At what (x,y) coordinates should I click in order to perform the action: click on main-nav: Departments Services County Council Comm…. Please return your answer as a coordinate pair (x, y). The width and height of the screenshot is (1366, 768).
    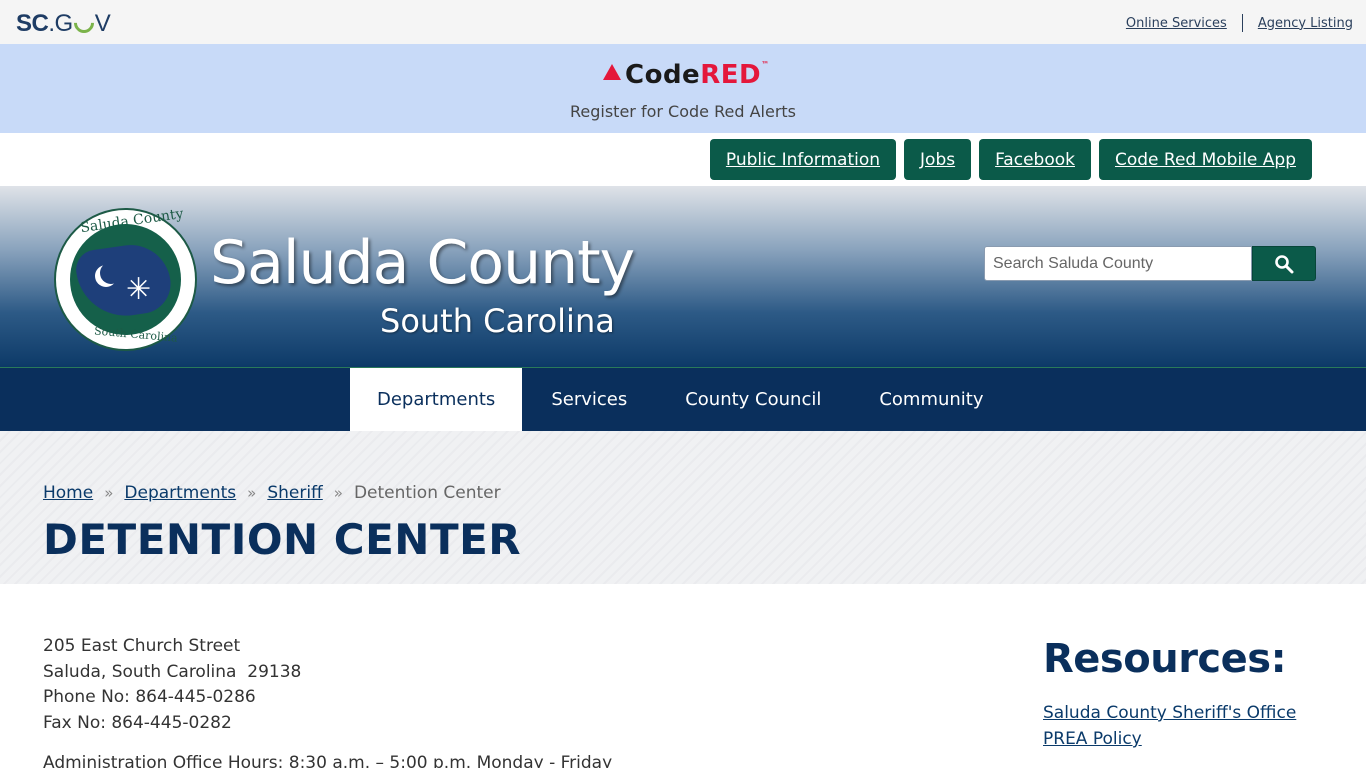
    Looking at the image, I should click on (683, 399).